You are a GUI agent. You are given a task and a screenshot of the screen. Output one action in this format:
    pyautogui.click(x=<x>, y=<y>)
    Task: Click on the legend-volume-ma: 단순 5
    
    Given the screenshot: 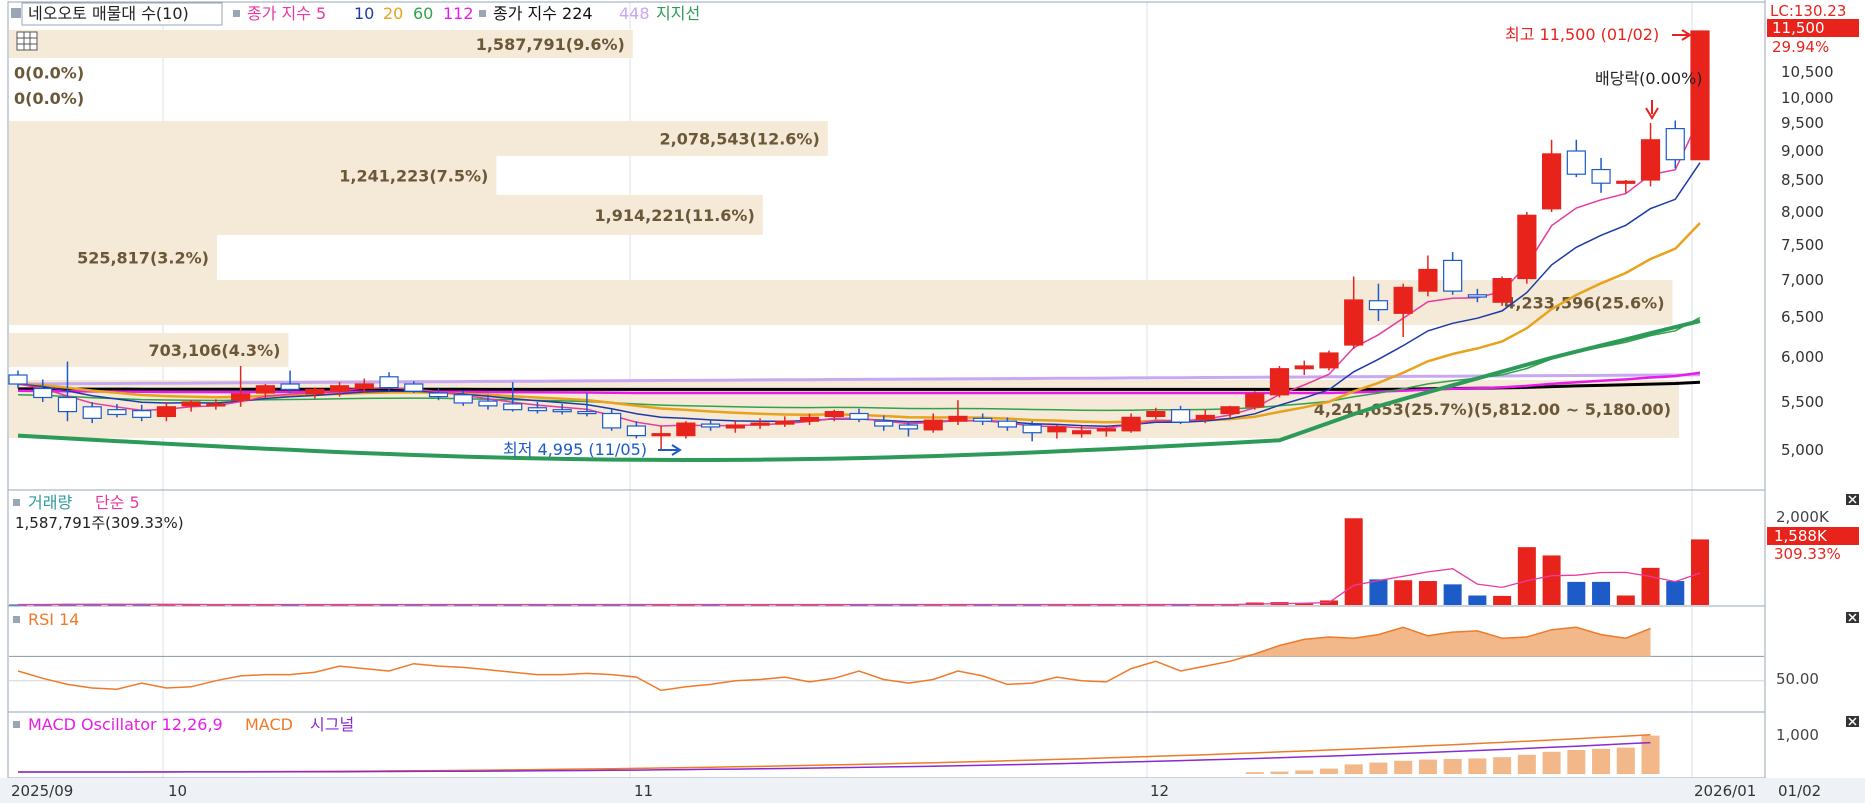 What is the action you would take?
    pyautogui.click(x=117, y=502)
    